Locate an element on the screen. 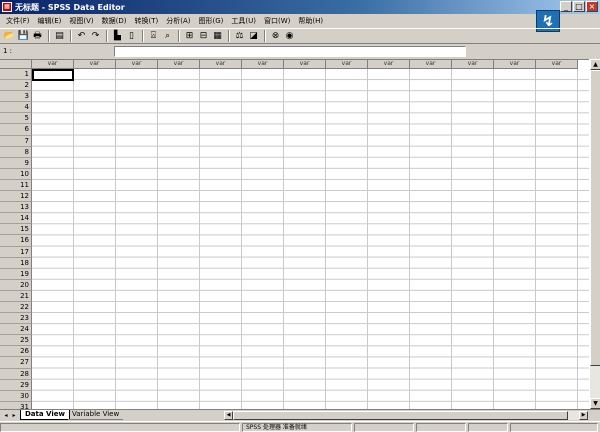 Image resolution: width=600 pixels, height=432 pixels. row-header: 23 is located at coordinates (16, 319).